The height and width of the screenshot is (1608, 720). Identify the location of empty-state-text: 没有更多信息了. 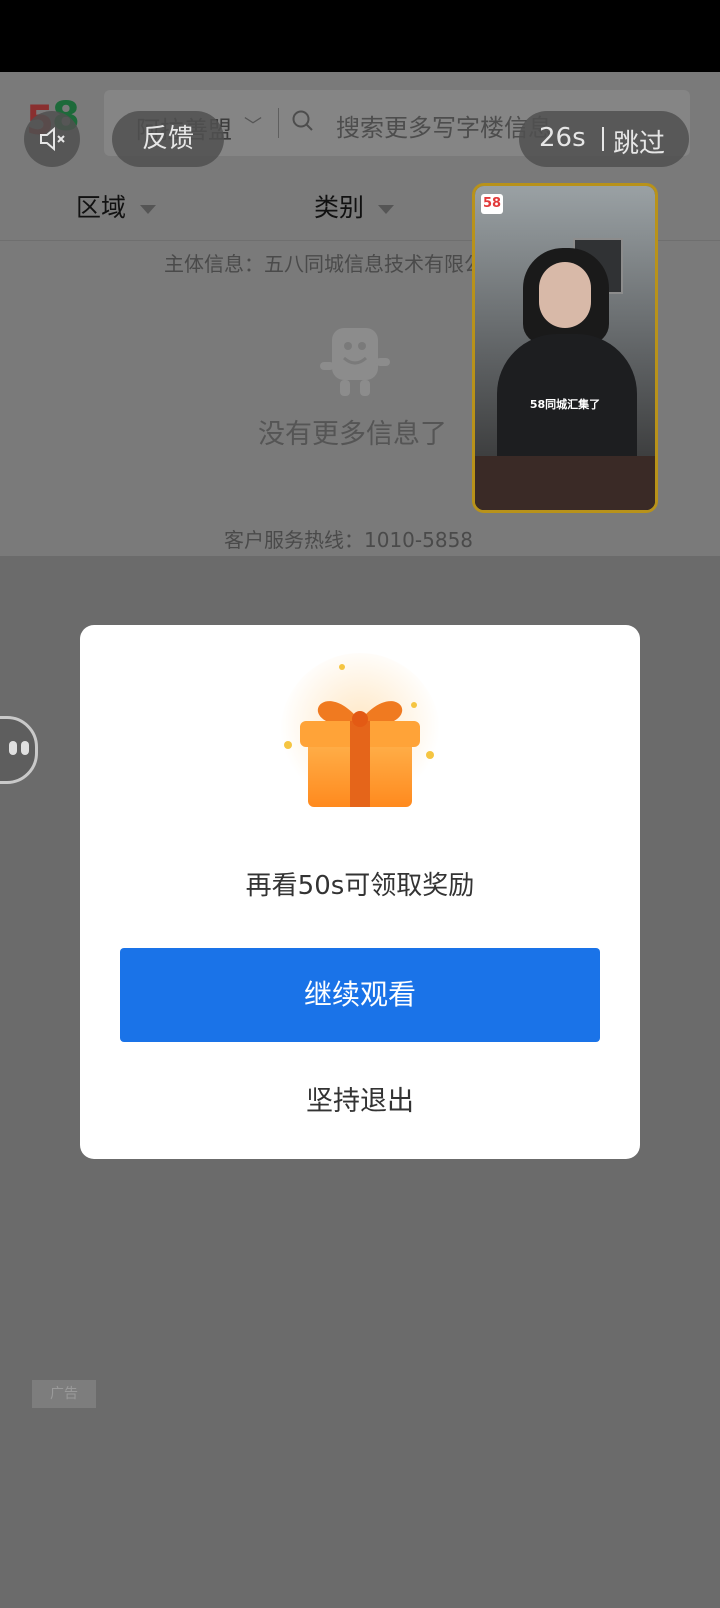
(352, 434).